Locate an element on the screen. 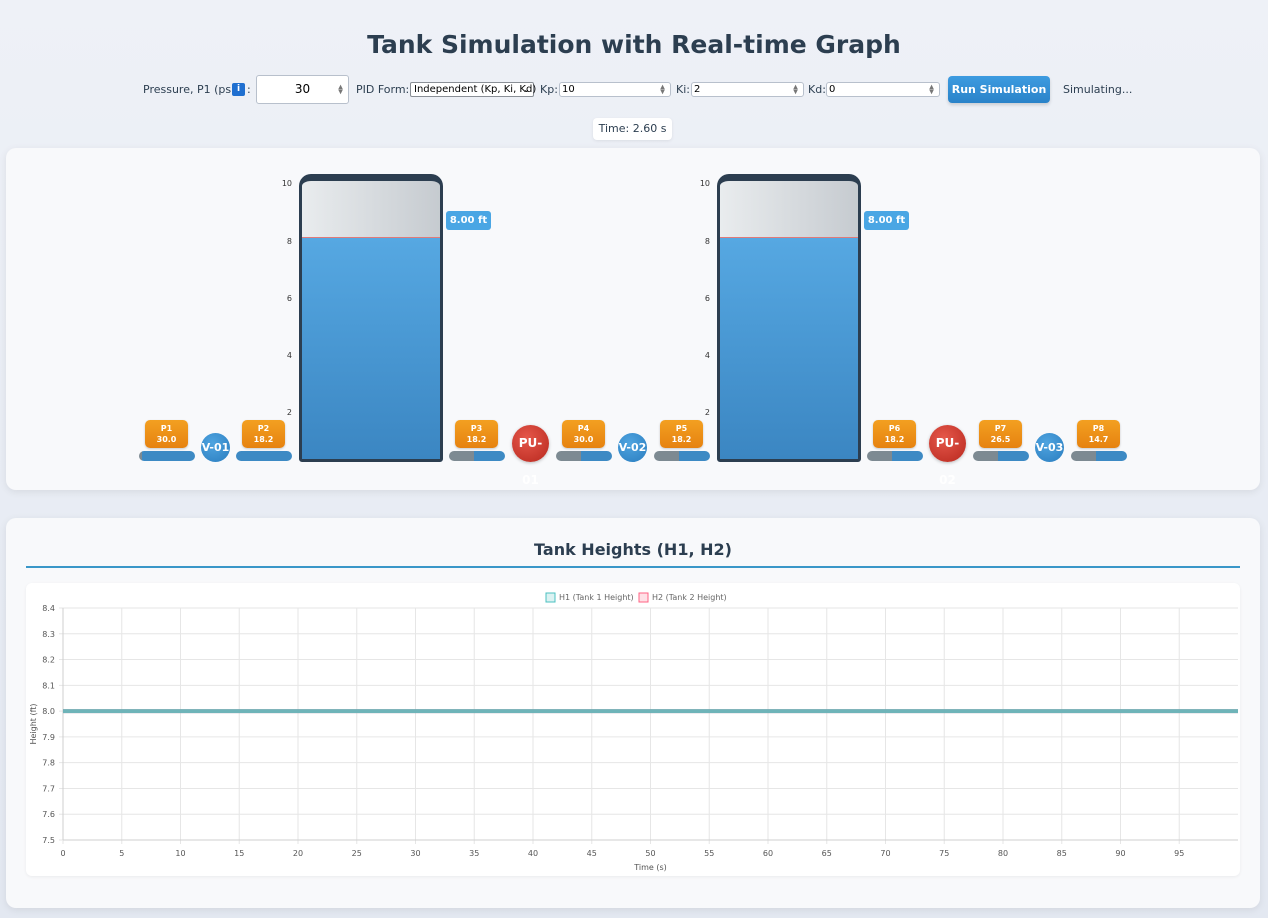 The image size is (1268, 918). pid-form-select: Independent (Kp, Ki, Kd) ⌄ is located at coordinates (473, 89).